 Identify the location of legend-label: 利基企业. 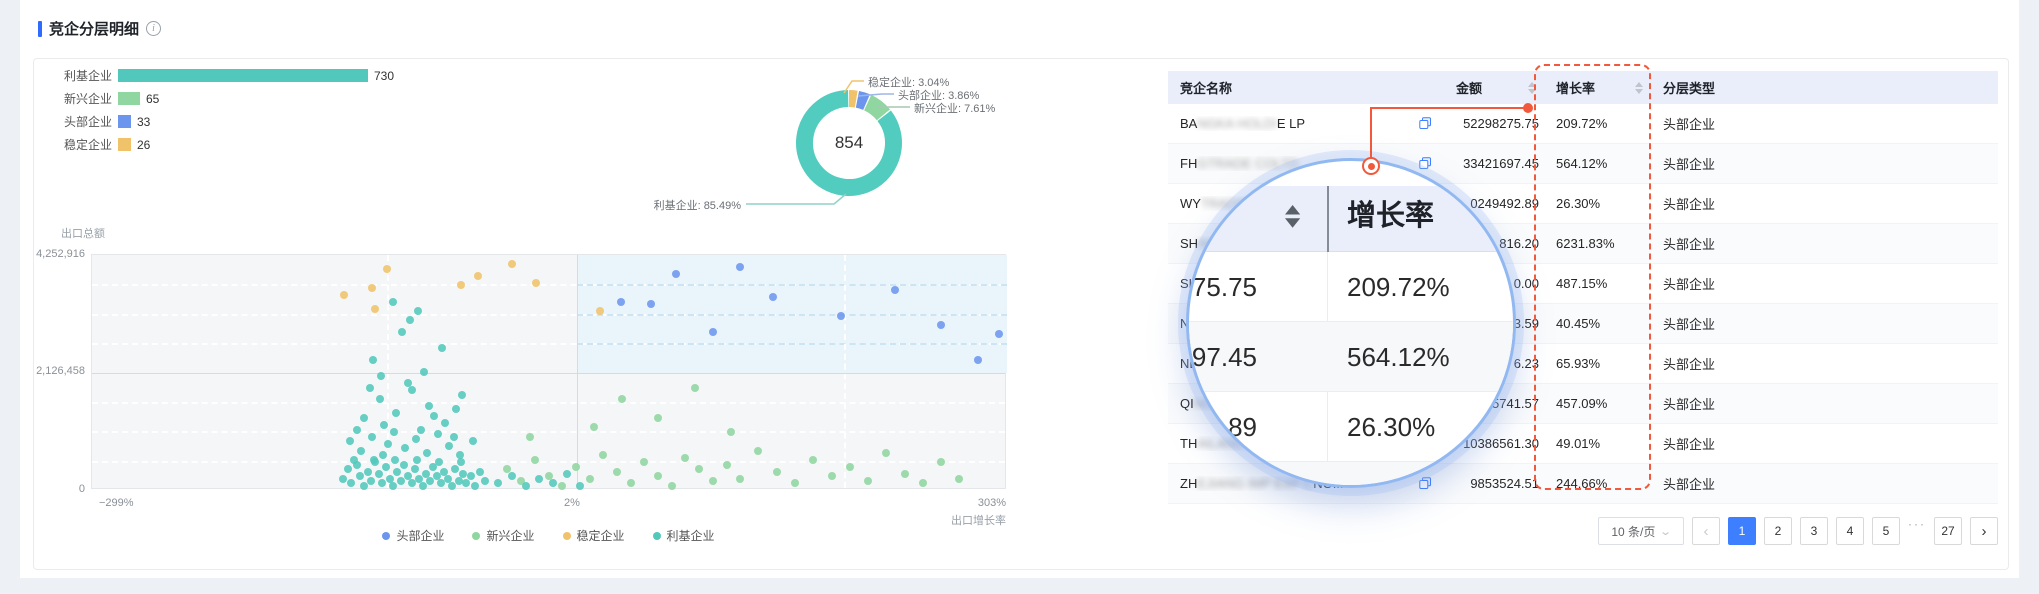
(690, 536).